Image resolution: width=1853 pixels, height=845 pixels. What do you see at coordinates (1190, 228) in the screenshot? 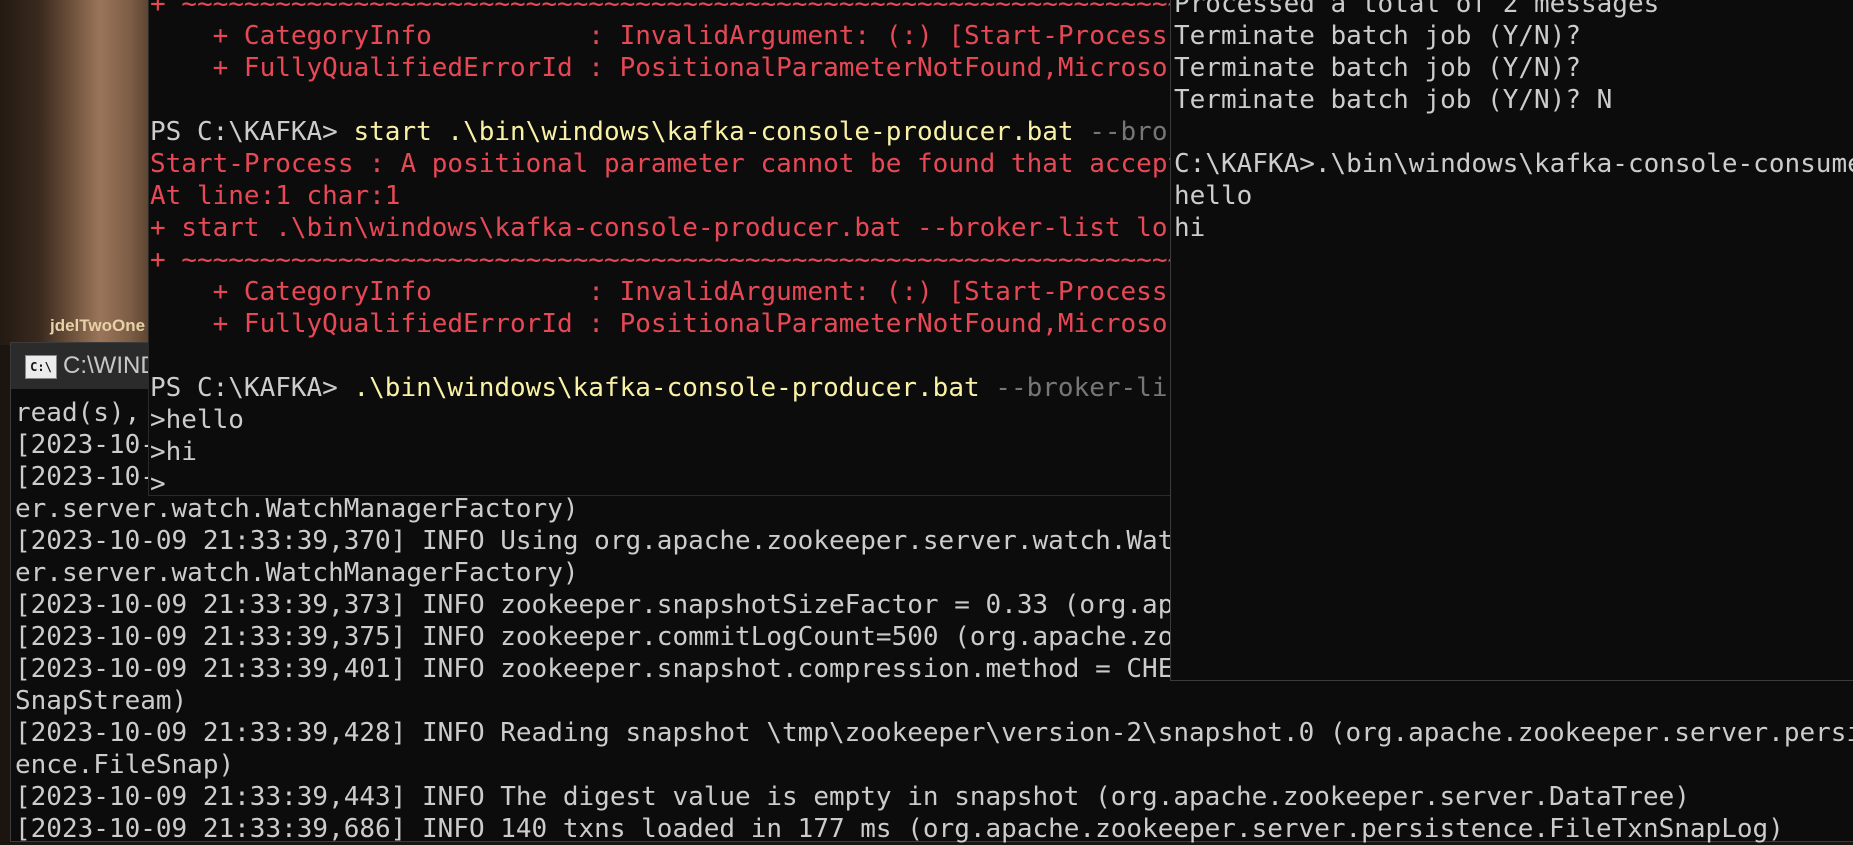
I see `console-line: hi` at bounding box center [1190, 228].